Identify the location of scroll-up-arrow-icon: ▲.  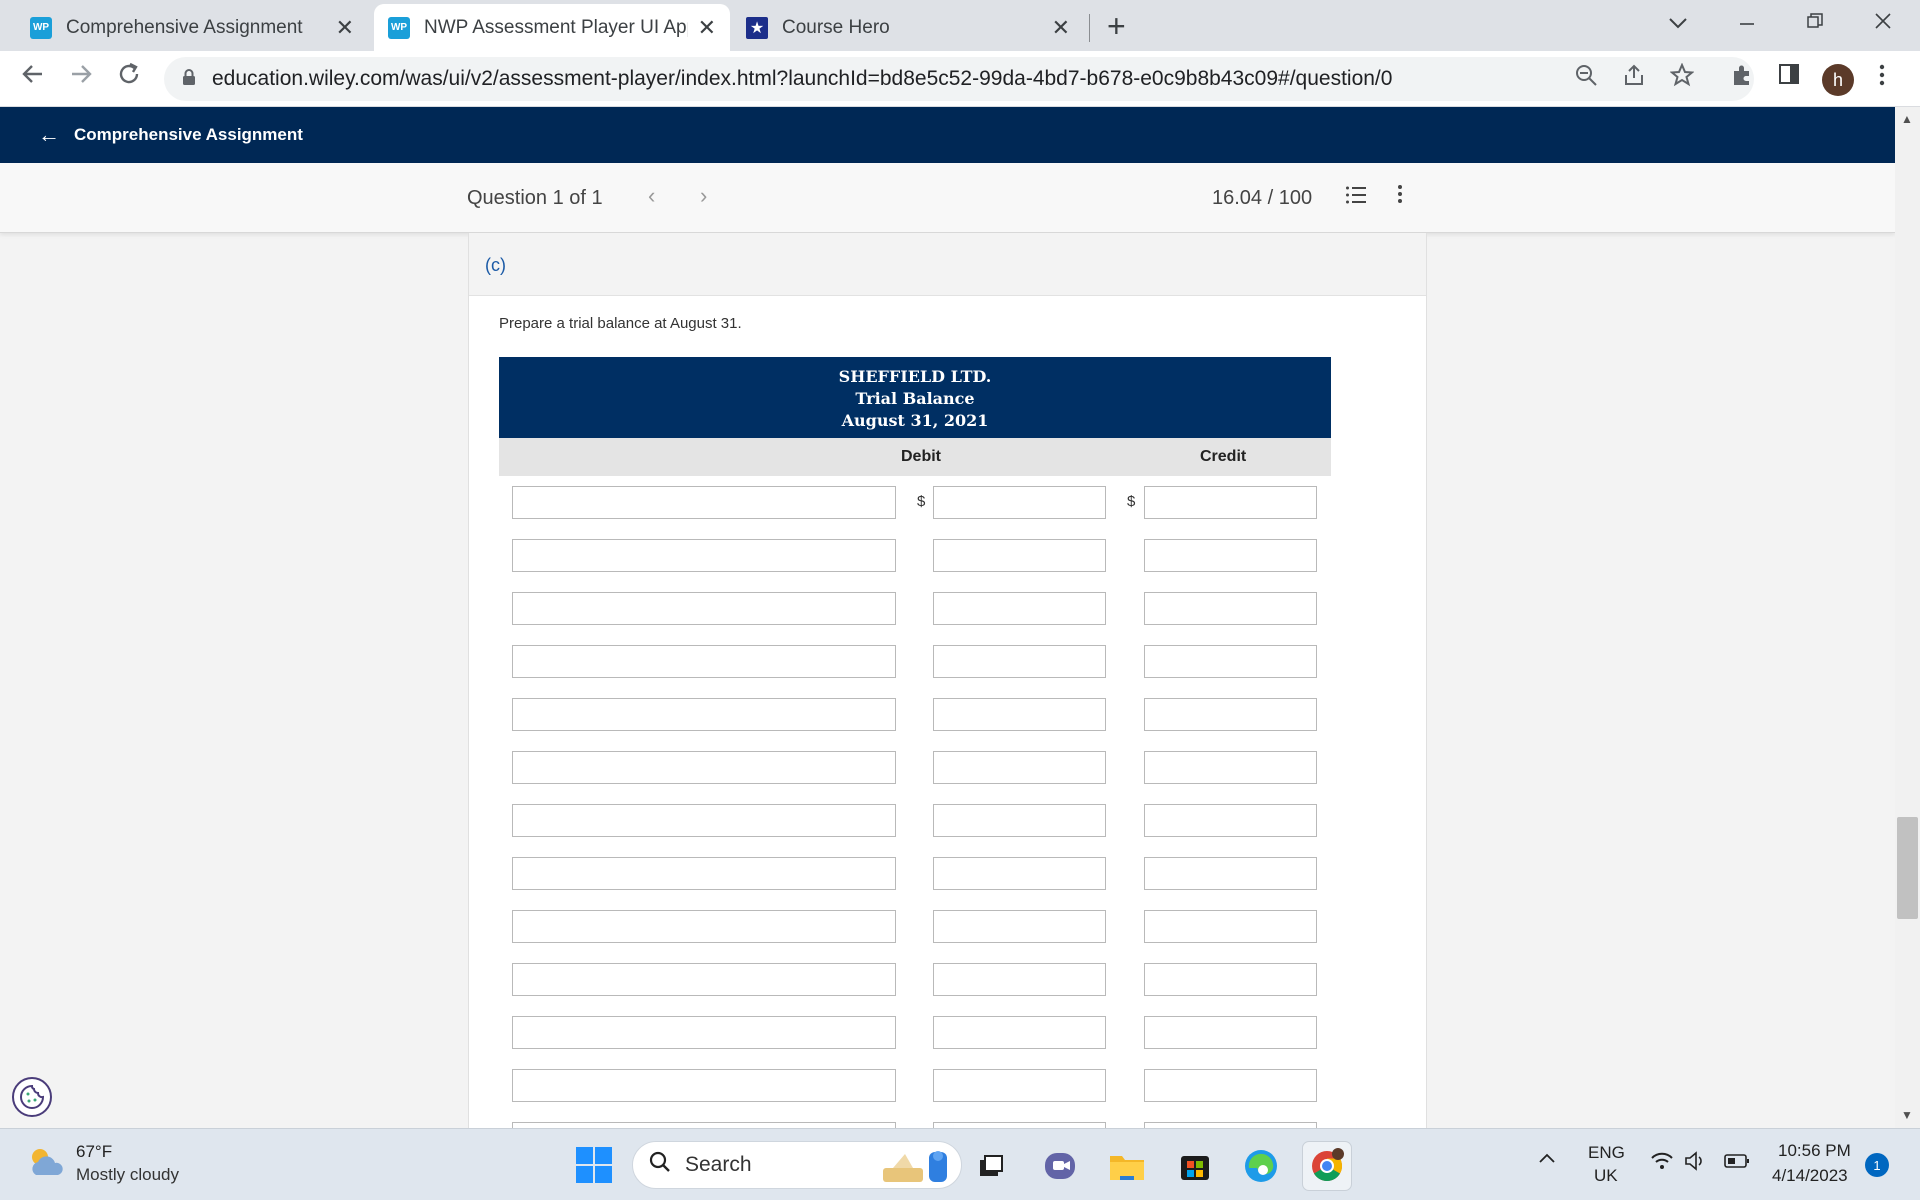
(1907, 119).